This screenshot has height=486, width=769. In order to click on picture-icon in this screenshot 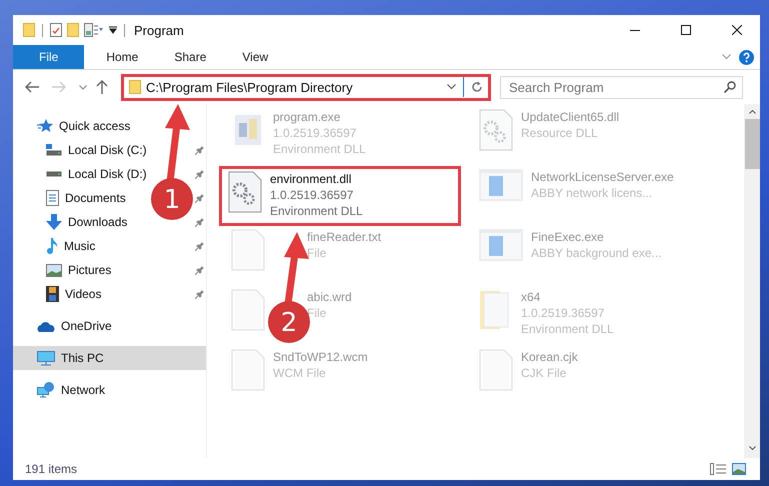, I will do `click(54, 270)`.